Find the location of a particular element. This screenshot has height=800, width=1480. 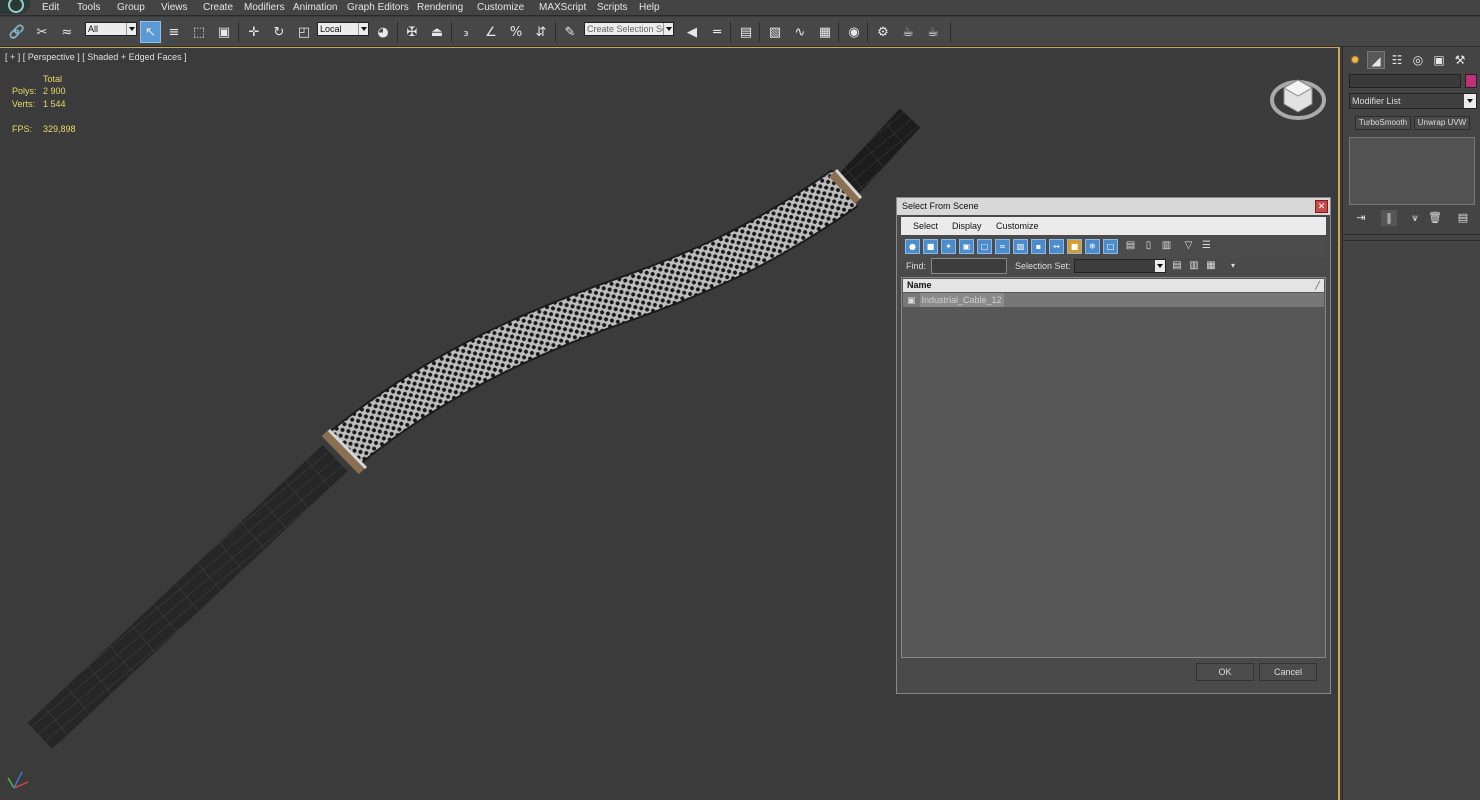

menu-graph-editors: Graph Editors is located at coordinates (378, 7).